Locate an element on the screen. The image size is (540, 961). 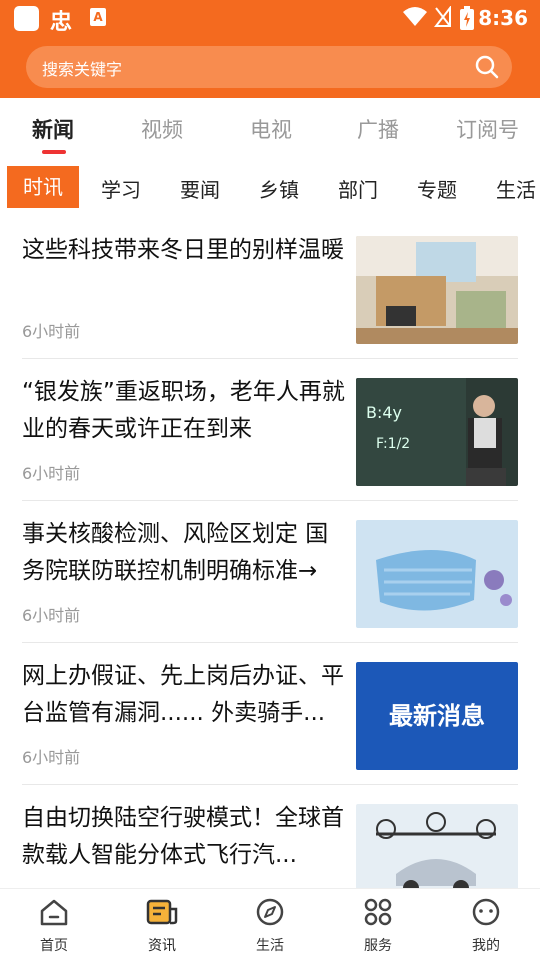
news-title: 事关核酸检测、风险区划定 国务院联防联控机制明确标准→ is located at coordinates (175, 552).